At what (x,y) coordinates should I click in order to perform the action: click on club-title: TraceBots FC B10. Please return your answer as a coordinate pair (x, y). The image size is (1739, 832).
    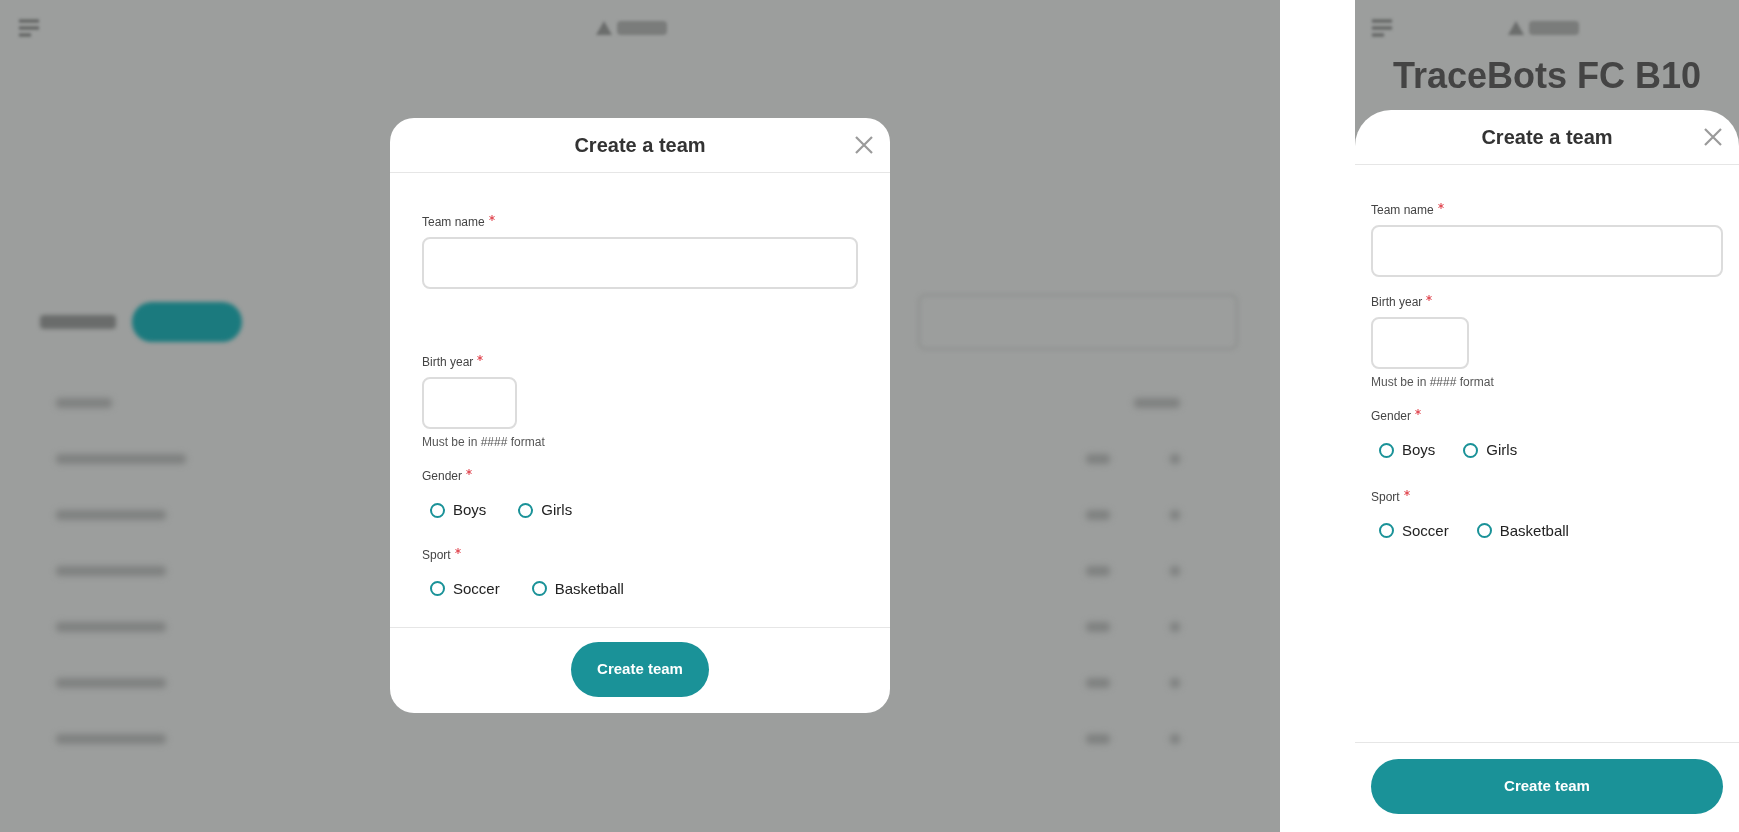
    Looking at the image, I should click on (1547, 76).